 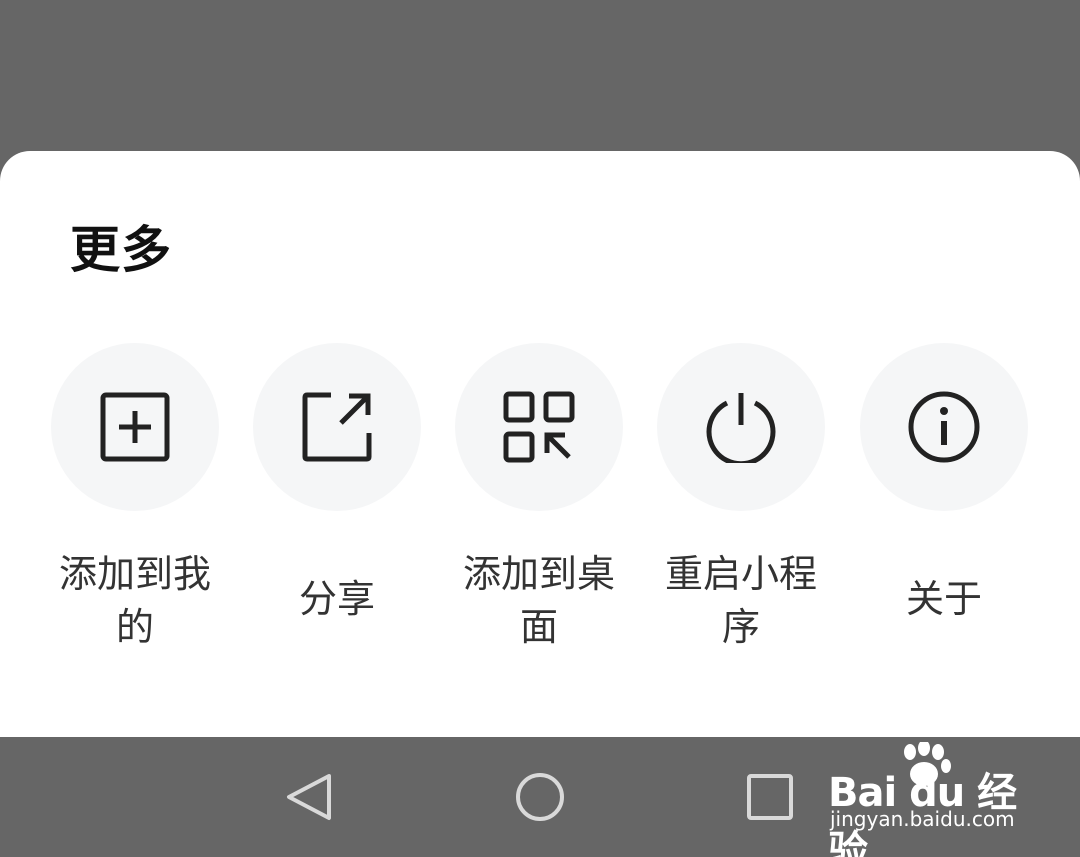 I want to click on action-label: 关于, so click(x=943, y=599).